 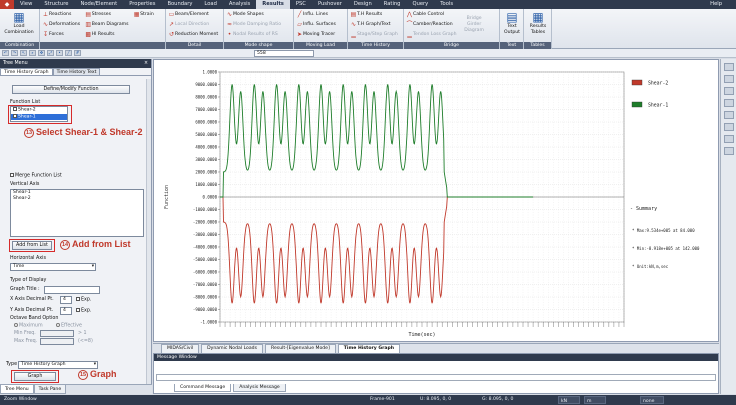 I want to click on text-output-button: ▤ Text Output, so click(x=512, y=22).